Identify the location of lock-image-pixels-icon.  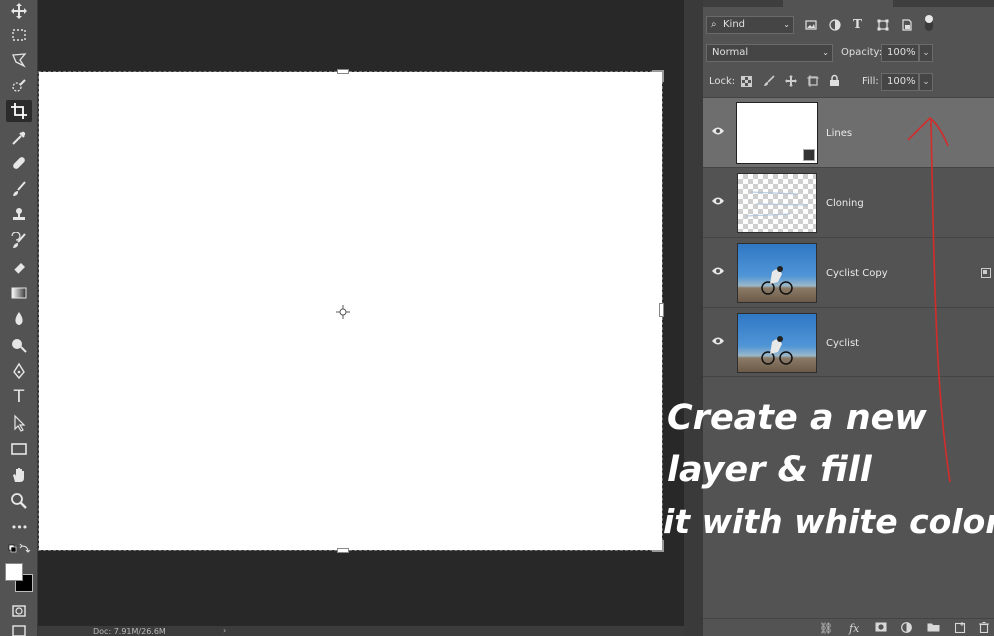
(769, 82).